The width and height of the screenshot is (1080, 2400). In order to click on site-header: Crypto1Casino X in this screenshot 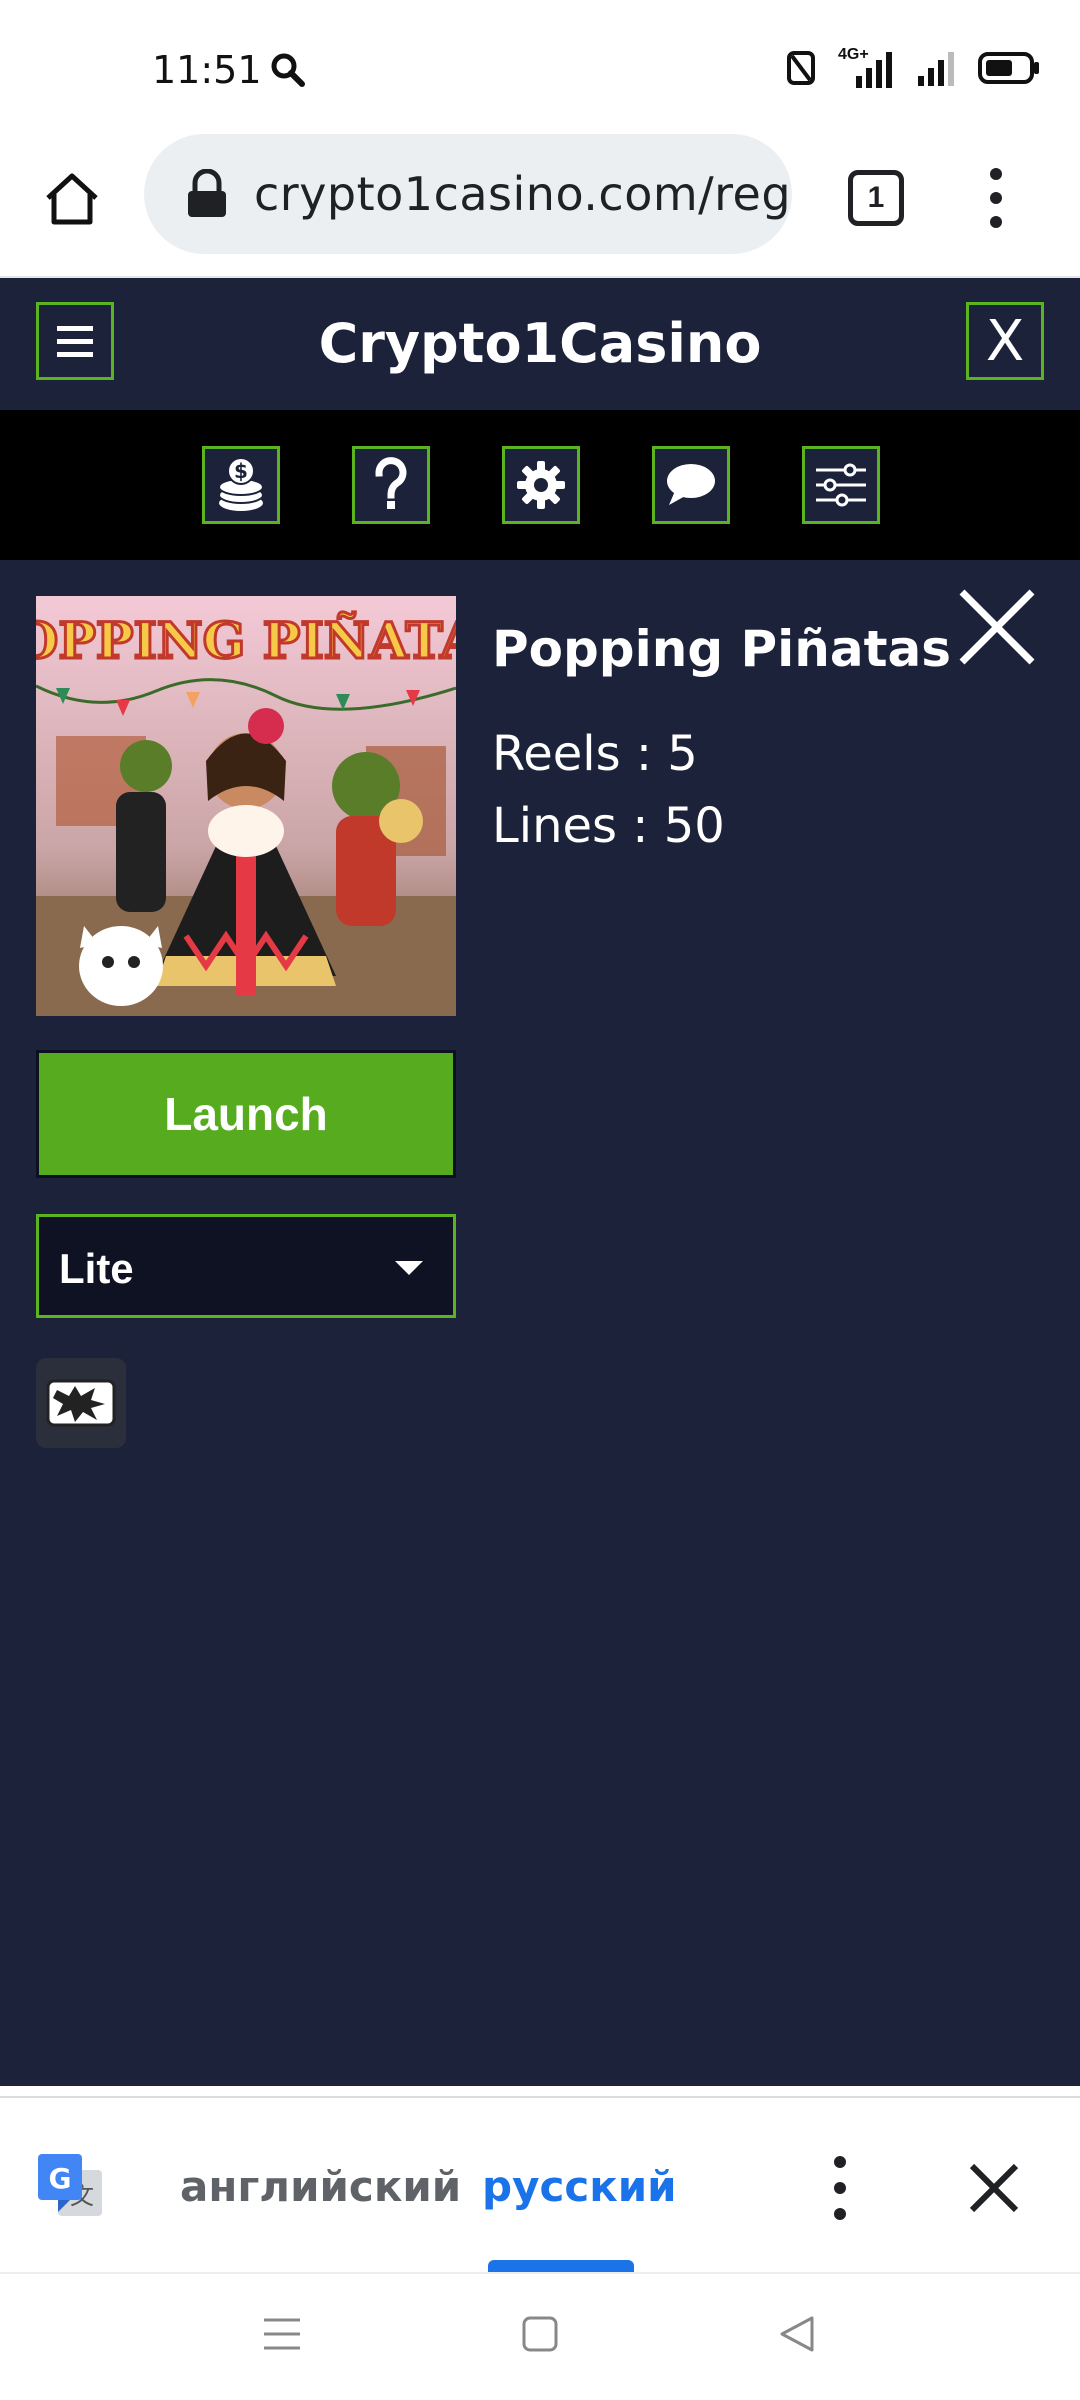, I will do `click(540, 344)`.